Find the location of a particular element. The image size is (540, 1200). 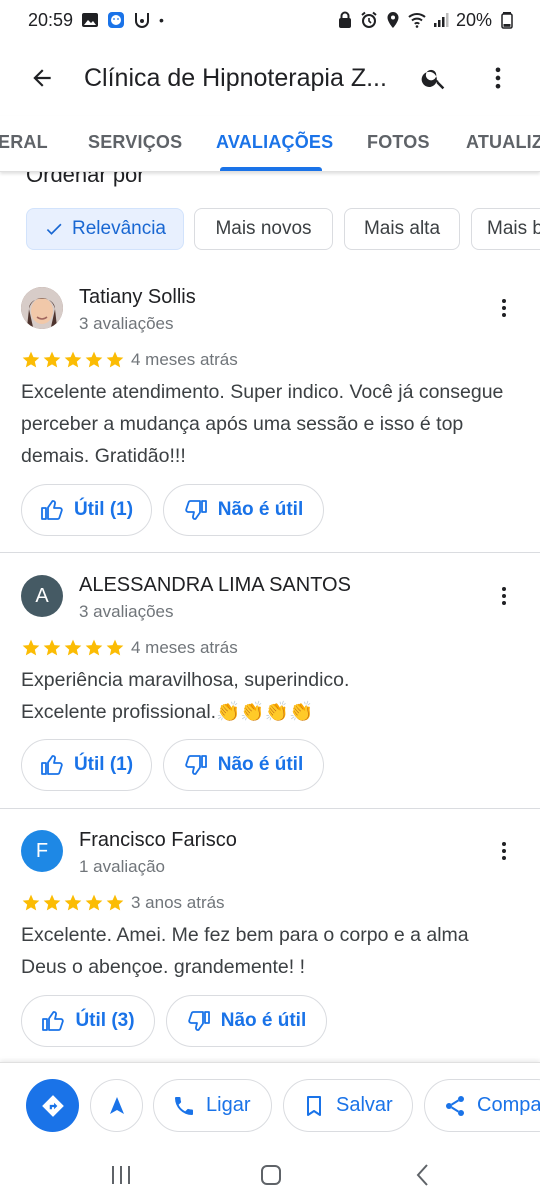

reviewer-name: Francisco Farisco is located at coordinates (158, 840).